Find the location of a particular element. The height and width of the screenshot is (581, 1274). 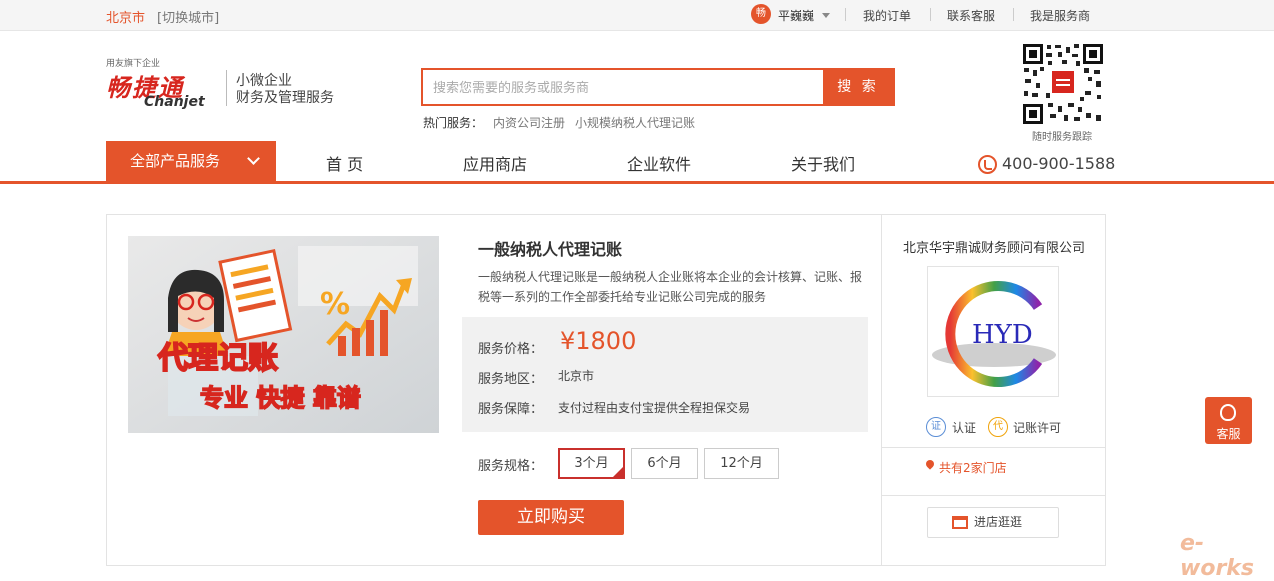

provider-logo: HYD is located at coordinates (993, 331).